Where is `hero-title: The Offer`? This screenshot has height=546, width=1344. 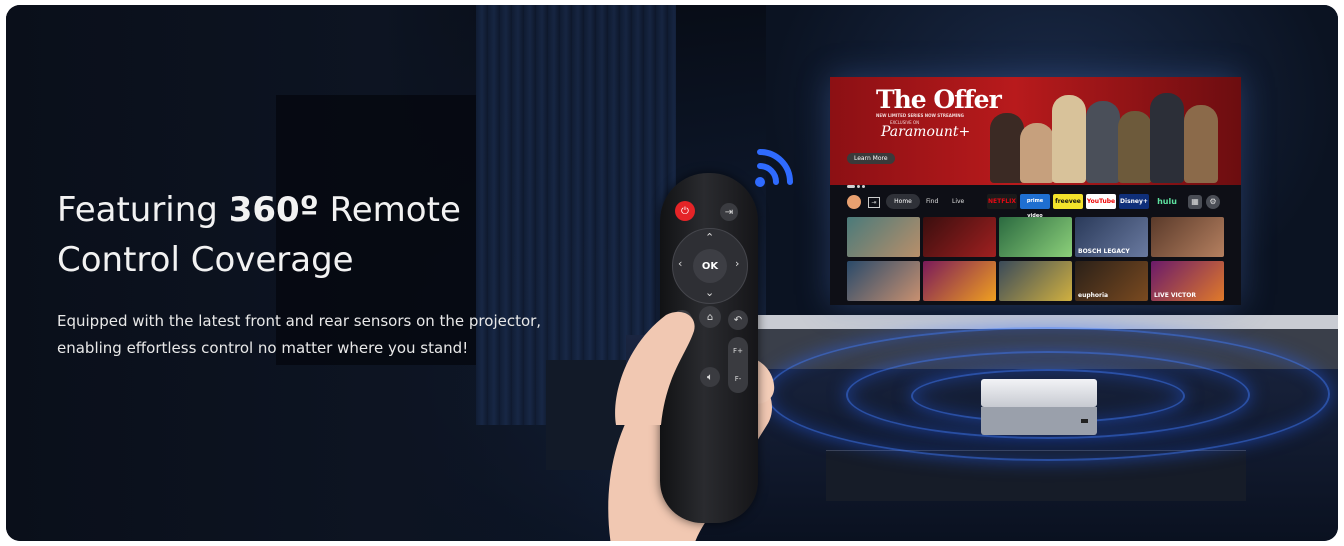
hero-title: The Offer is located at coordinates (939, 99).